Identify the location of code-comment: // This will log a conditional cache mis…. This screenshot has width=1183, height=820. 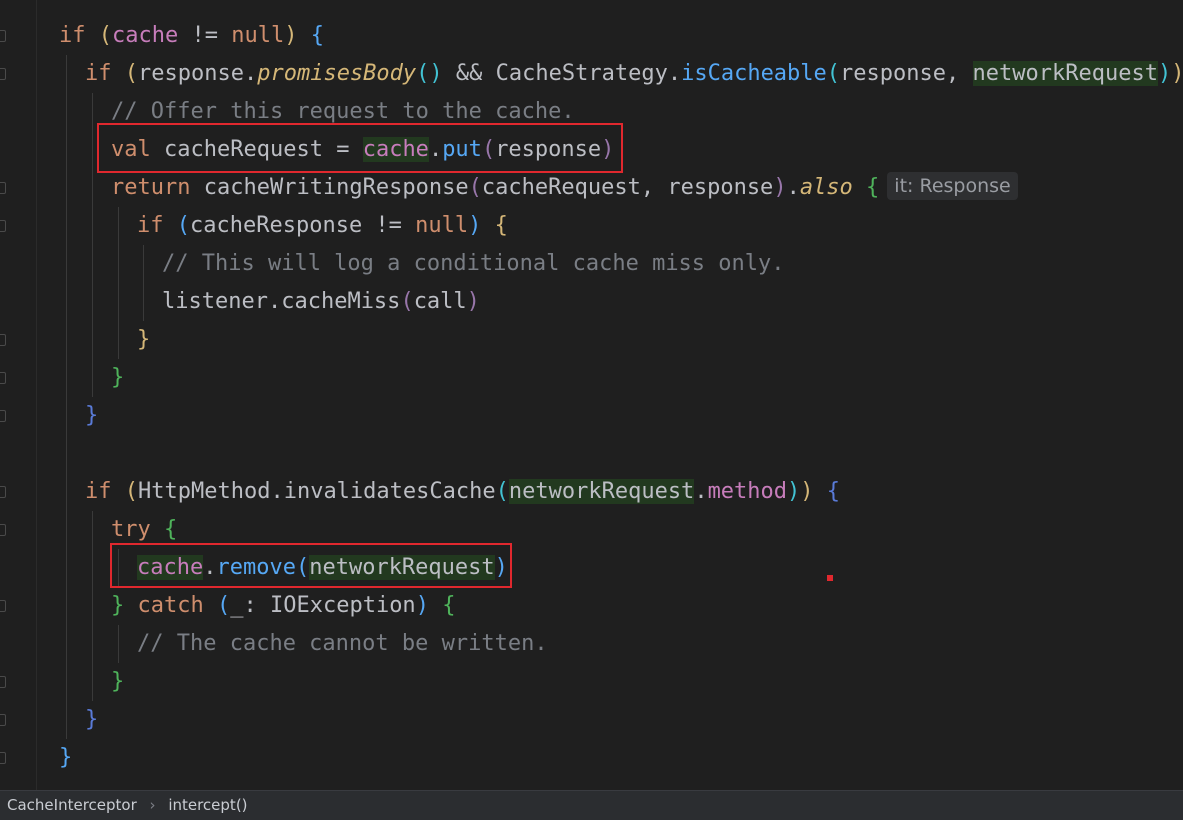
(473, 264).